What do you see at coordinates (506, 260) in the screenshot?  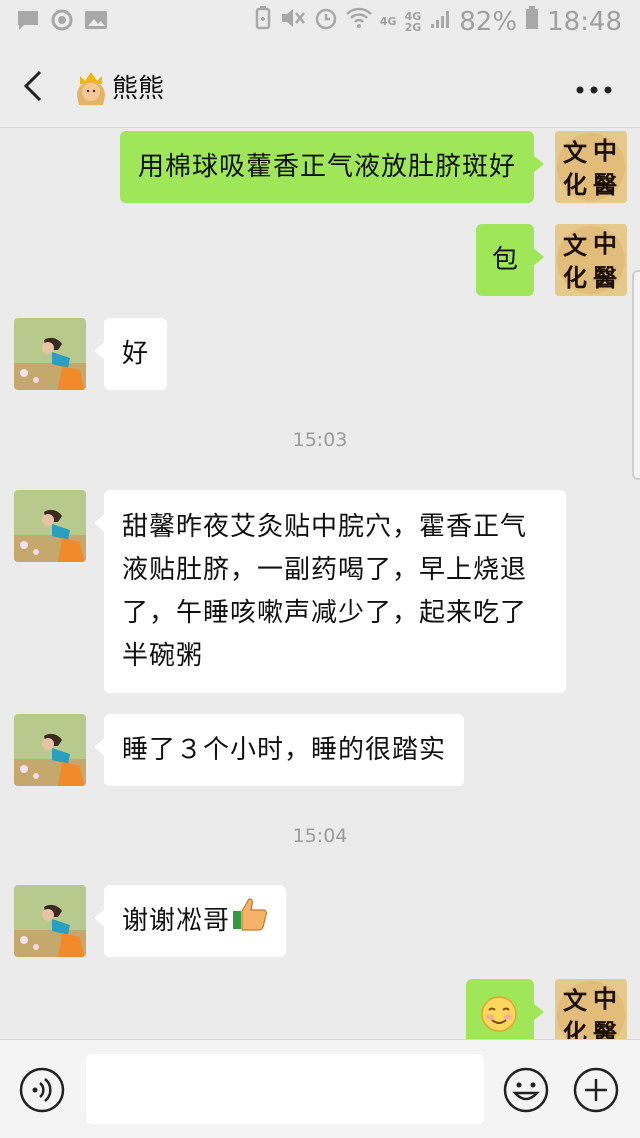 I see `message-text: 包` at bounding box center [506, 260].